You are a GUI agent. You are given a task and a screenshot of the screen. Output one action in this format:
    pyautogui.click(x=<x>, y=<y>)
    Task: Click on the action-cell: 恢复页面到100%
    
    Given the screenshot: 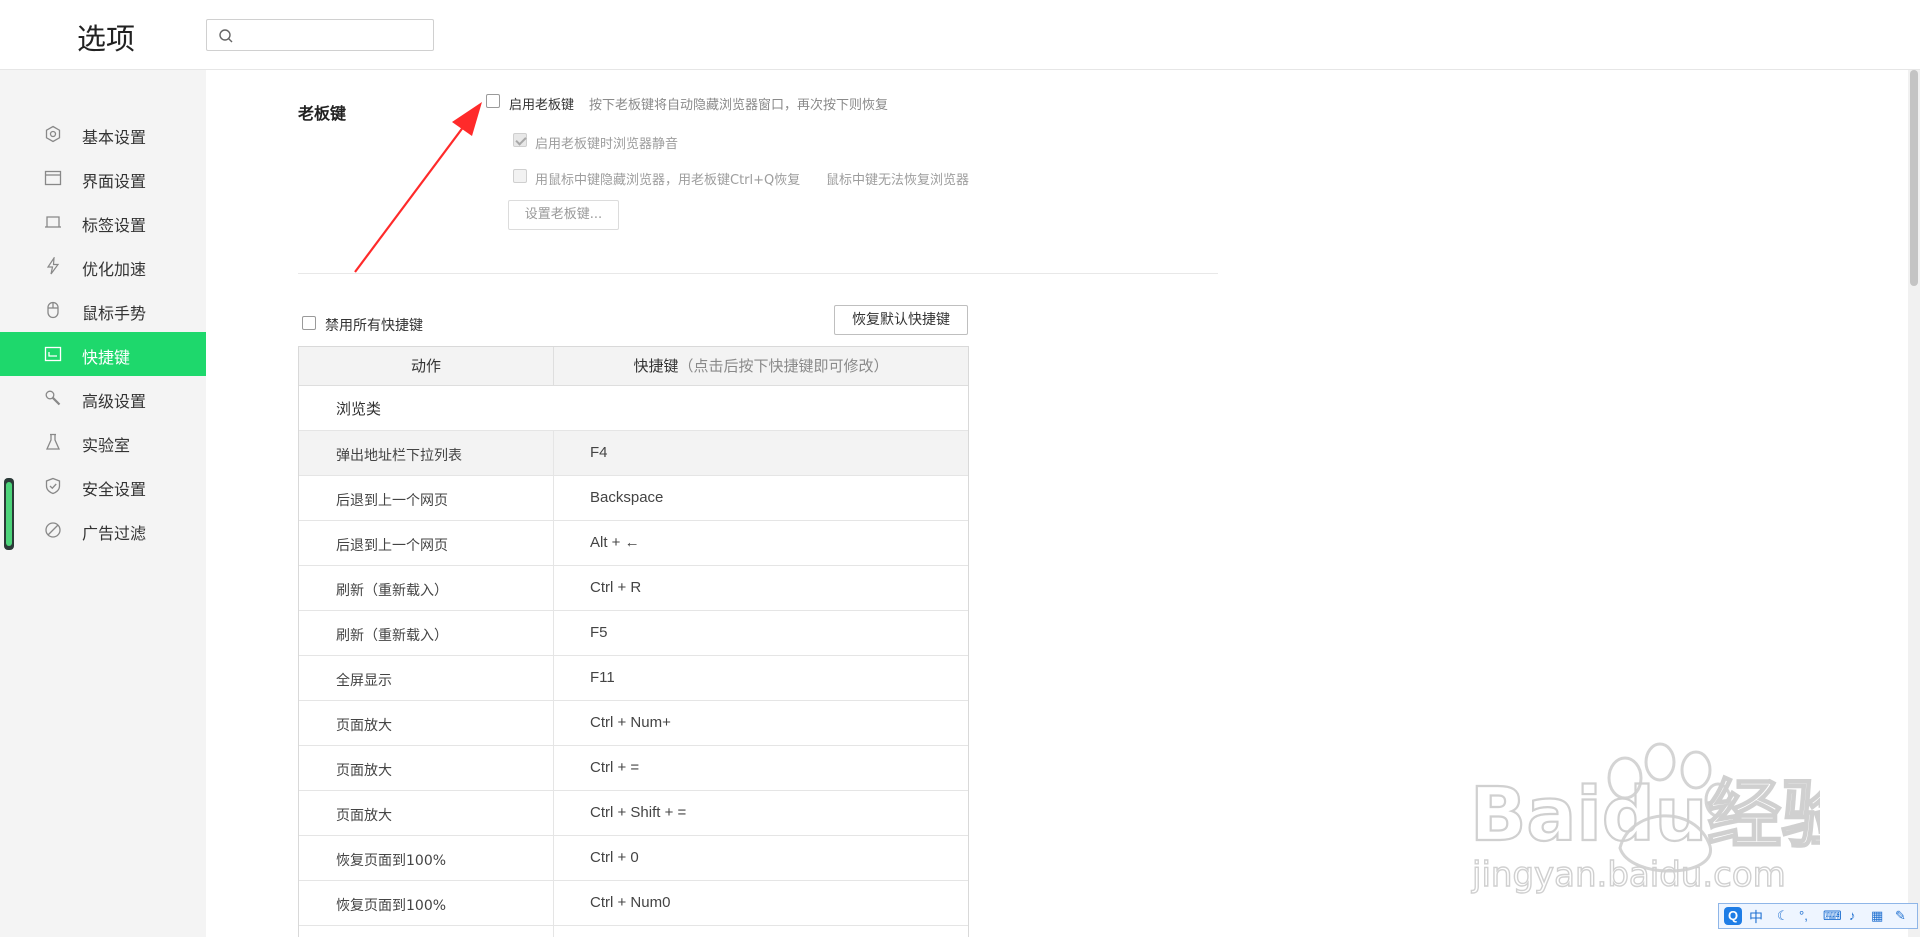 What is the action you would take?
    pyautogui.click(x=391, y=861)
    